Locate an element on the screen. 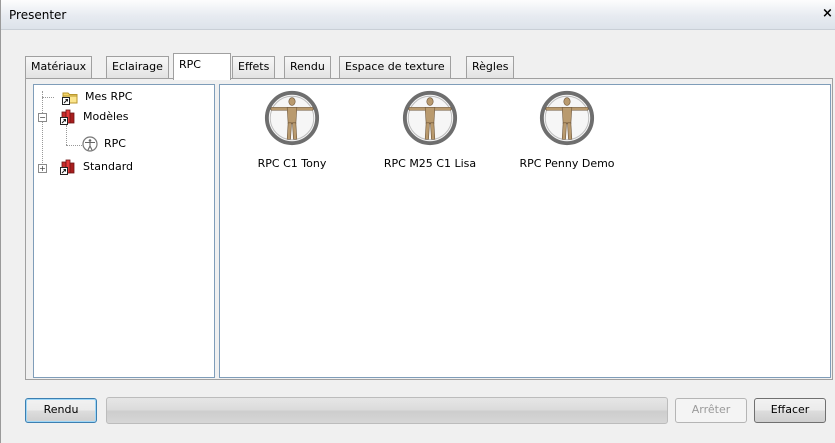 The height and width of the screenshot is (443, 835). expand-expander: + is located at coordinates (42, 168).